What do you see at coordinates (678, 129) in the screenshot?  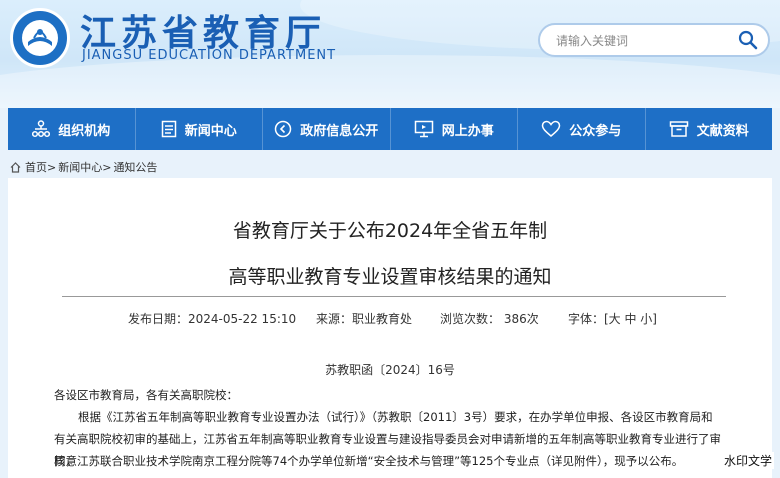 I see `archive-icon` at bounding box center [678, 129].